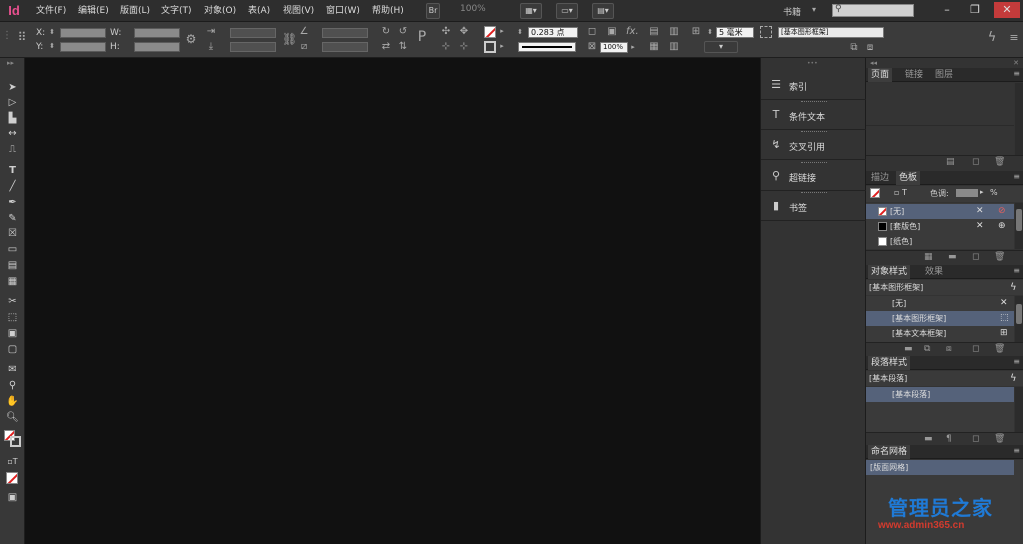  I want to click on container-formatting-icon: ▫ T, so click(900, 192).